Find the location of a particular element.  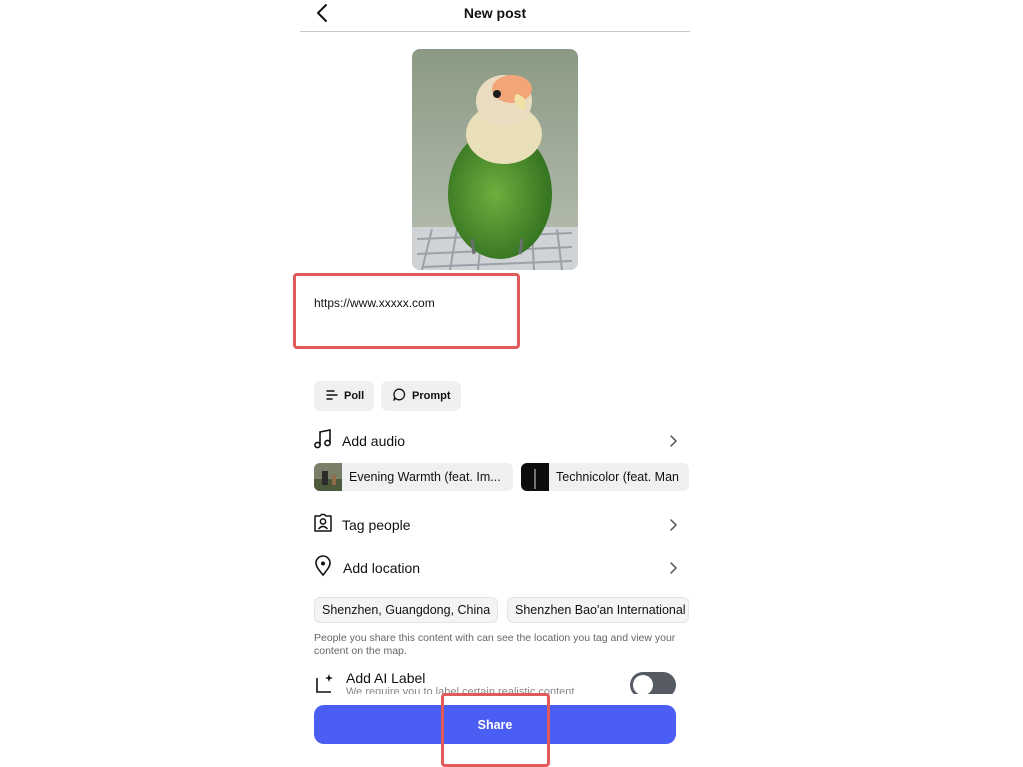

share-highlight is located at coordinates (495, 730).